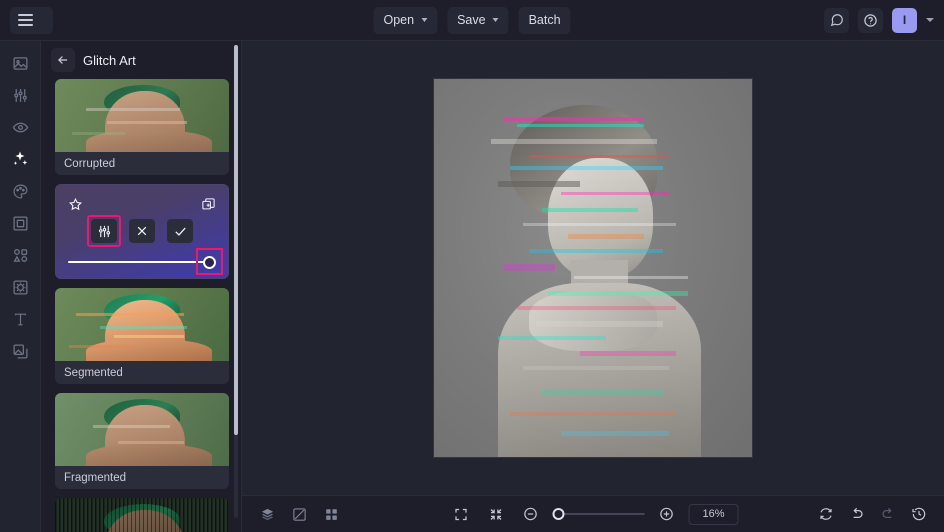  I want to click on zoom-slider-track, so click(598, 514).